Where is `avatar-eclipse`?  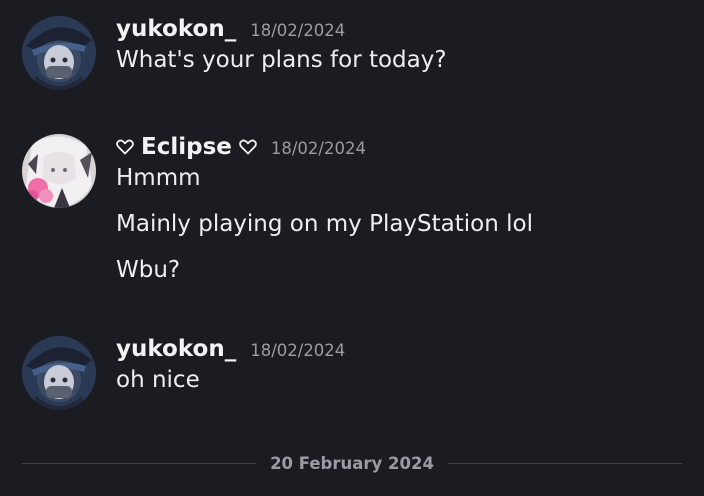 avatar-eclipse is located at coordinates (59, 171).